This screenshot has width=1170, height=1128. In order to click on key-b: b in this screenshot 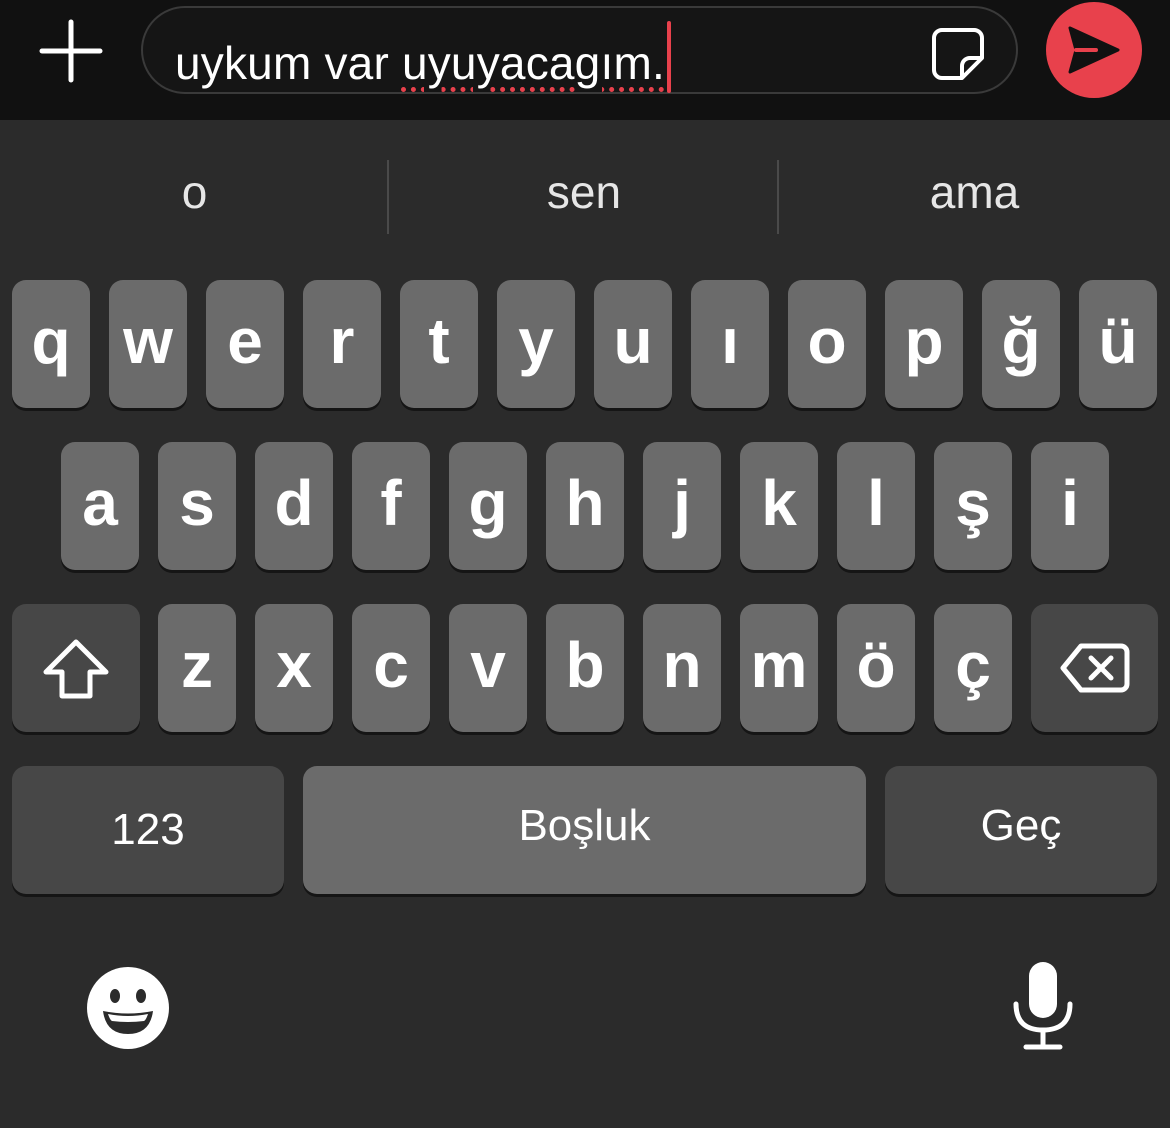, I will do `click(585, 668)`.